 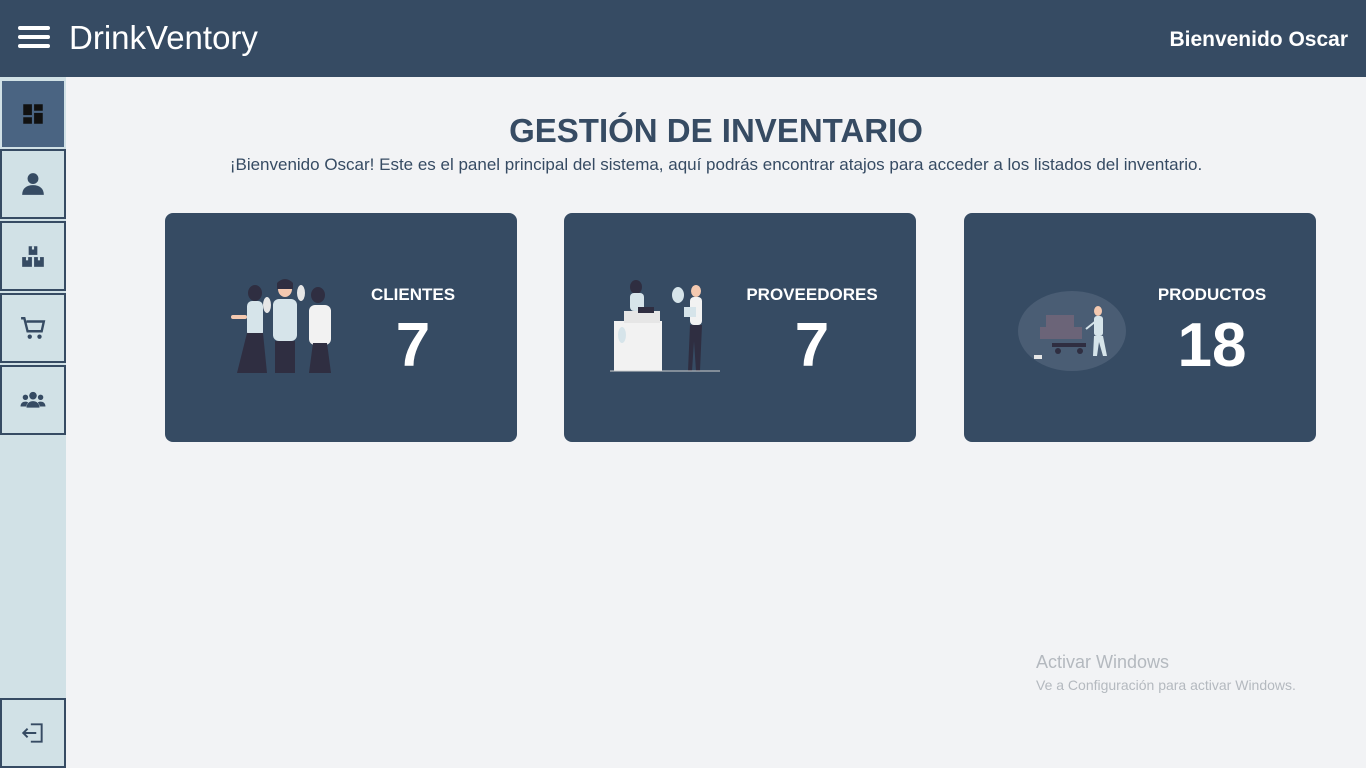 I want to click on windows-activation-title: Activar Windows, so click(x=1103, y=662).